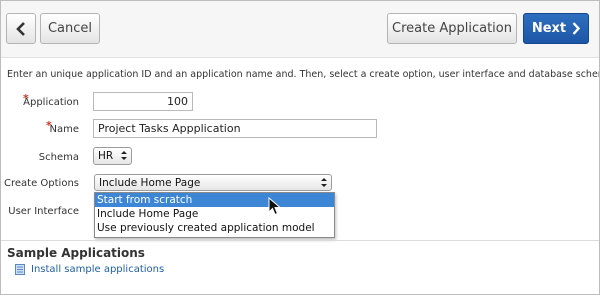 Image resolution: width=600 pixels, height=295 pixels. Describe the element at coordinates (150, 182) in the screenshot. I see `create-options-value: Include Home Page` at that location.